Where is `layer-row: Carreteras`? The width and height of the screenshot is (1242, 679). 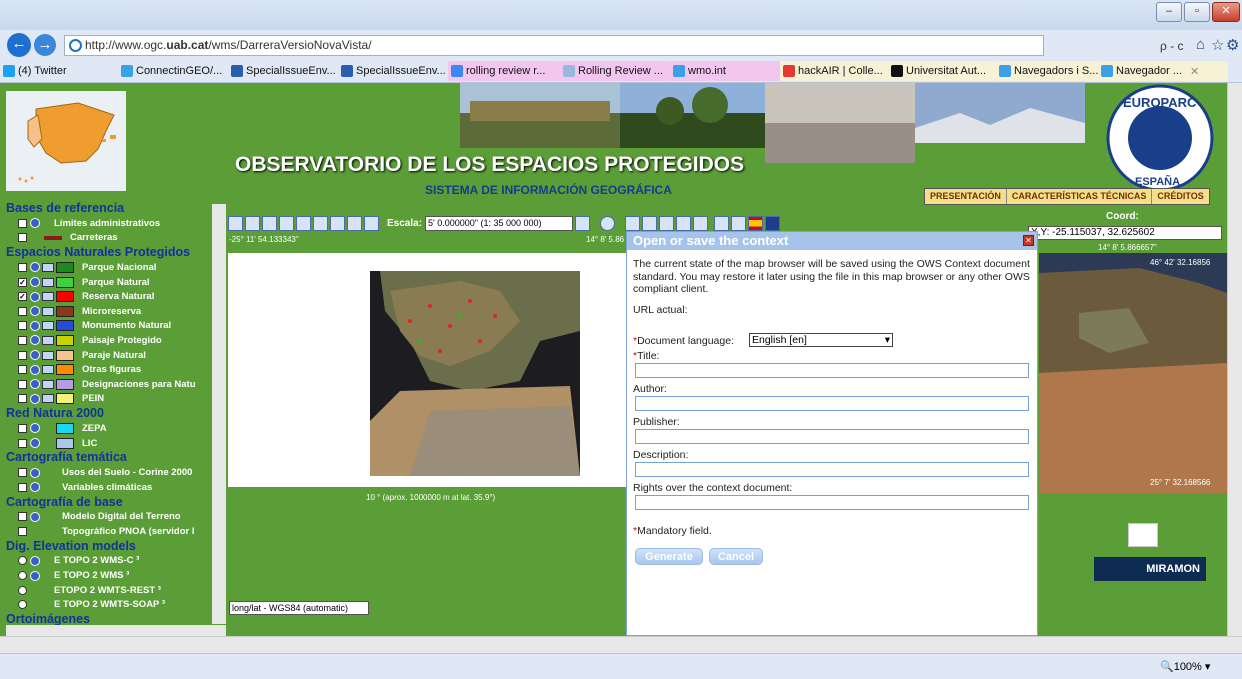 layer-row: Carreteras is located at coordinates (110, 238).